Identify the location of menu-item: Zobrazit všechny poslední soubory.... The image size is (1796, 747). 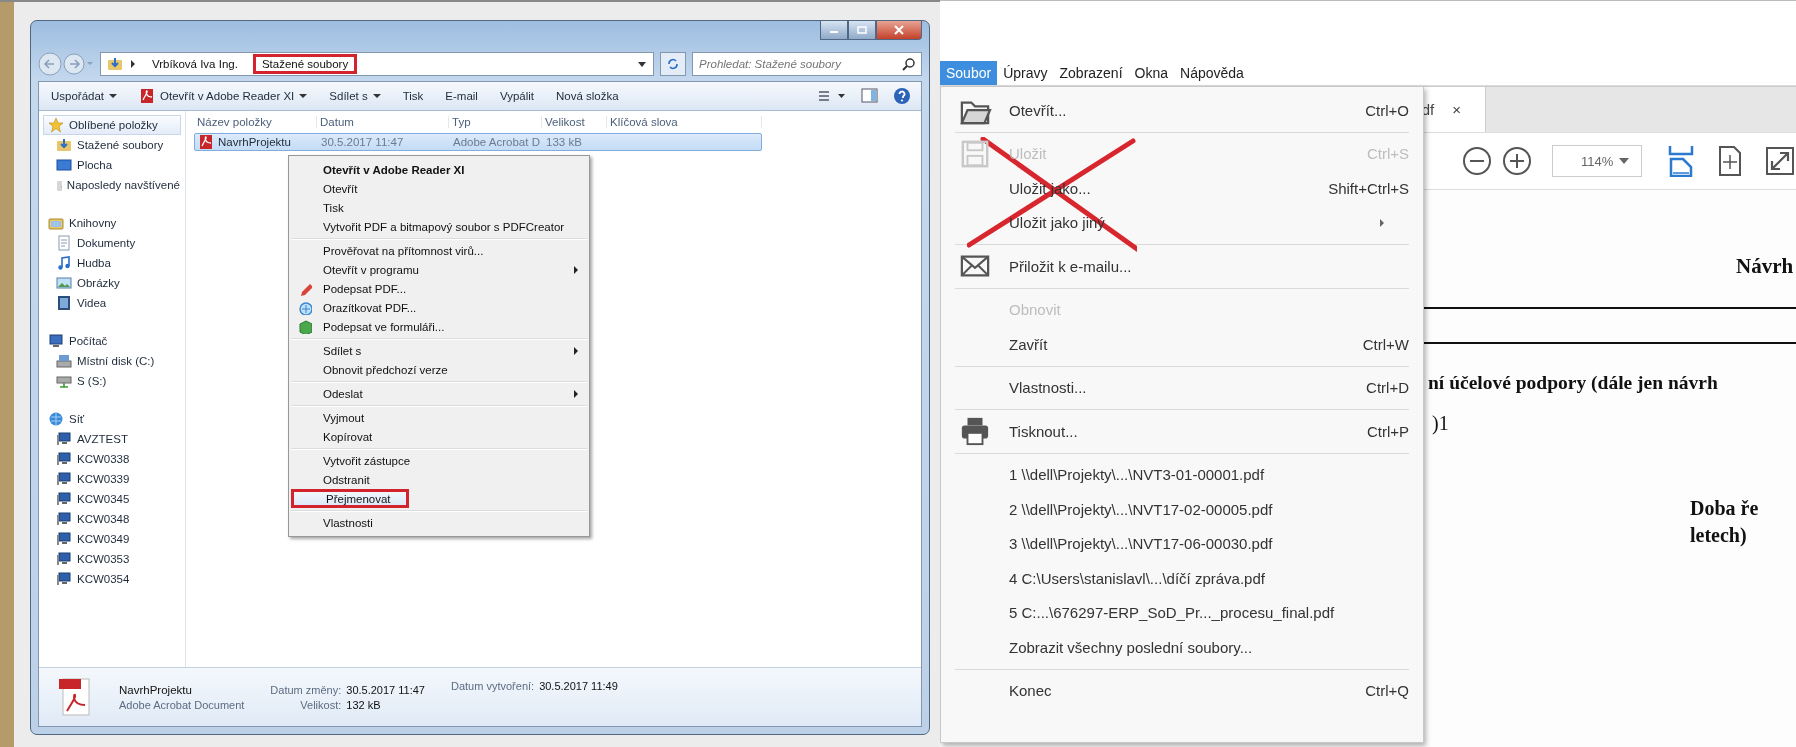
(1175, 647).